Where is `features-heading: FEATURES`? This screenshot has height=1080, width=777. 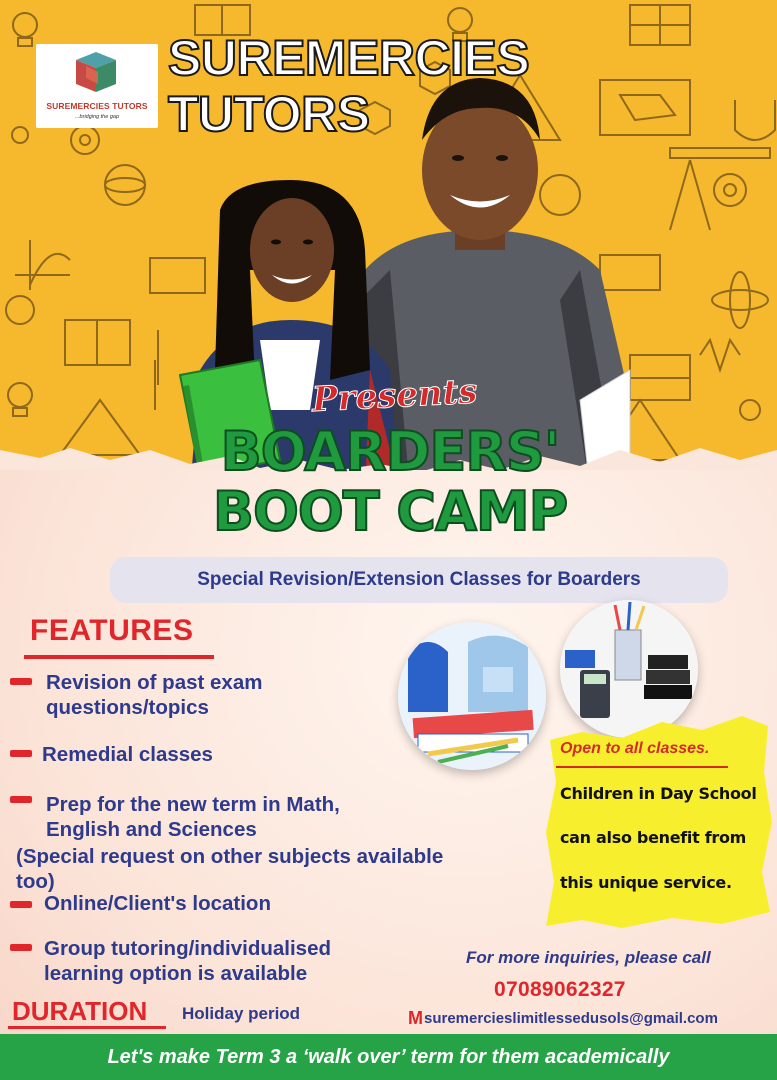
features-heading: FEATURES is located at coordinates (112, 630).